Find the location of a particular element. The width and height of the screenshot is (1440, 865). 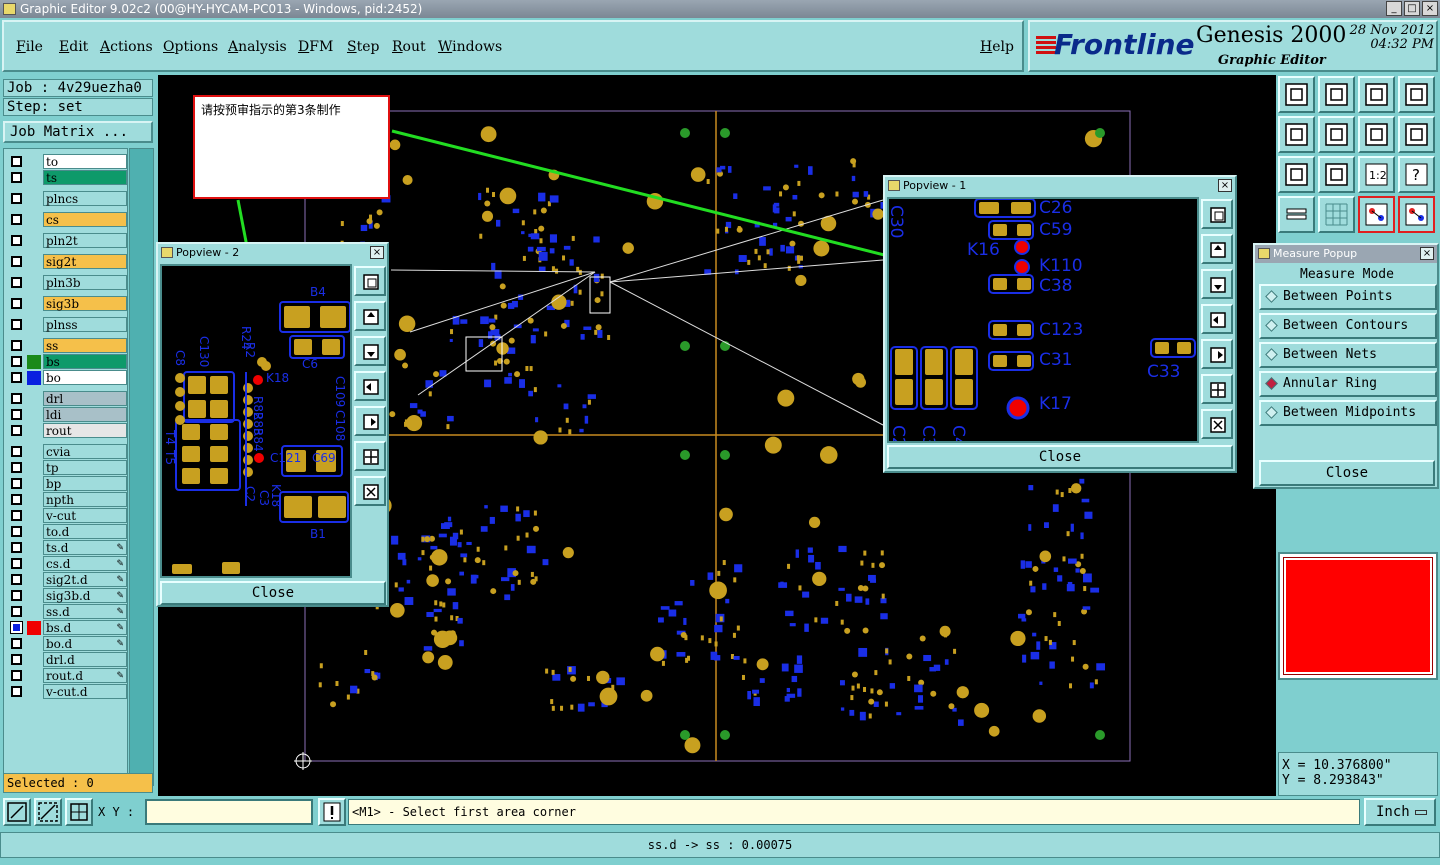

svg-text: 1:2 is located at coordinates (1378, 175).